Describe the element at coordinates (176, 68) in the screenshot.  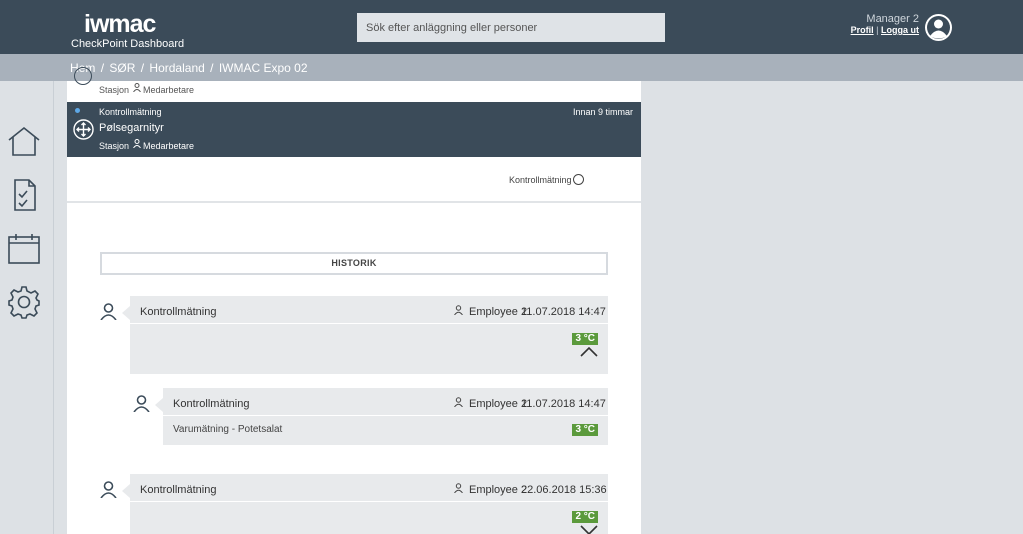
I see `breadcrumb-area: Hordaland` at that location.